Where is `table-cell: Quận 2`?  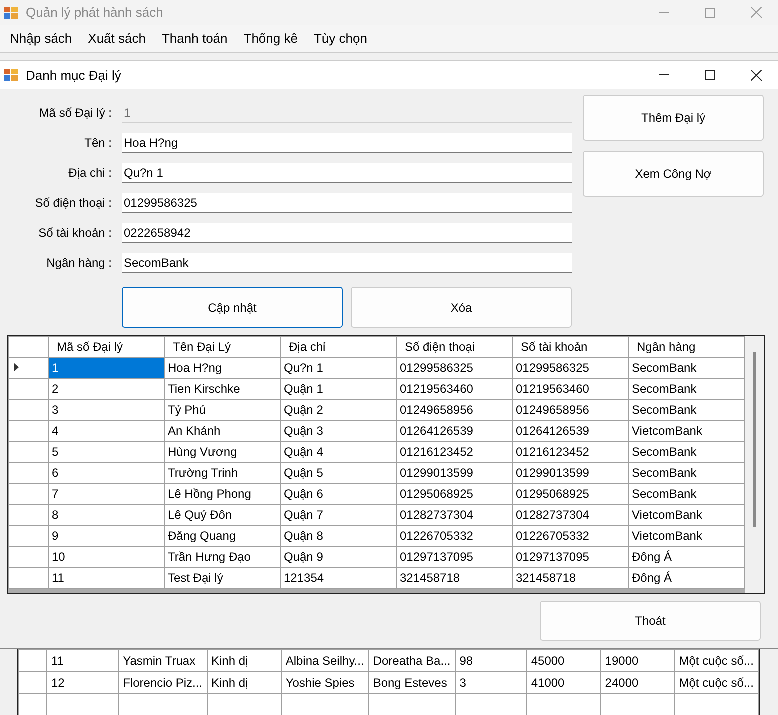
table-cell: Quận 2 is located at coordinates (338, 410).